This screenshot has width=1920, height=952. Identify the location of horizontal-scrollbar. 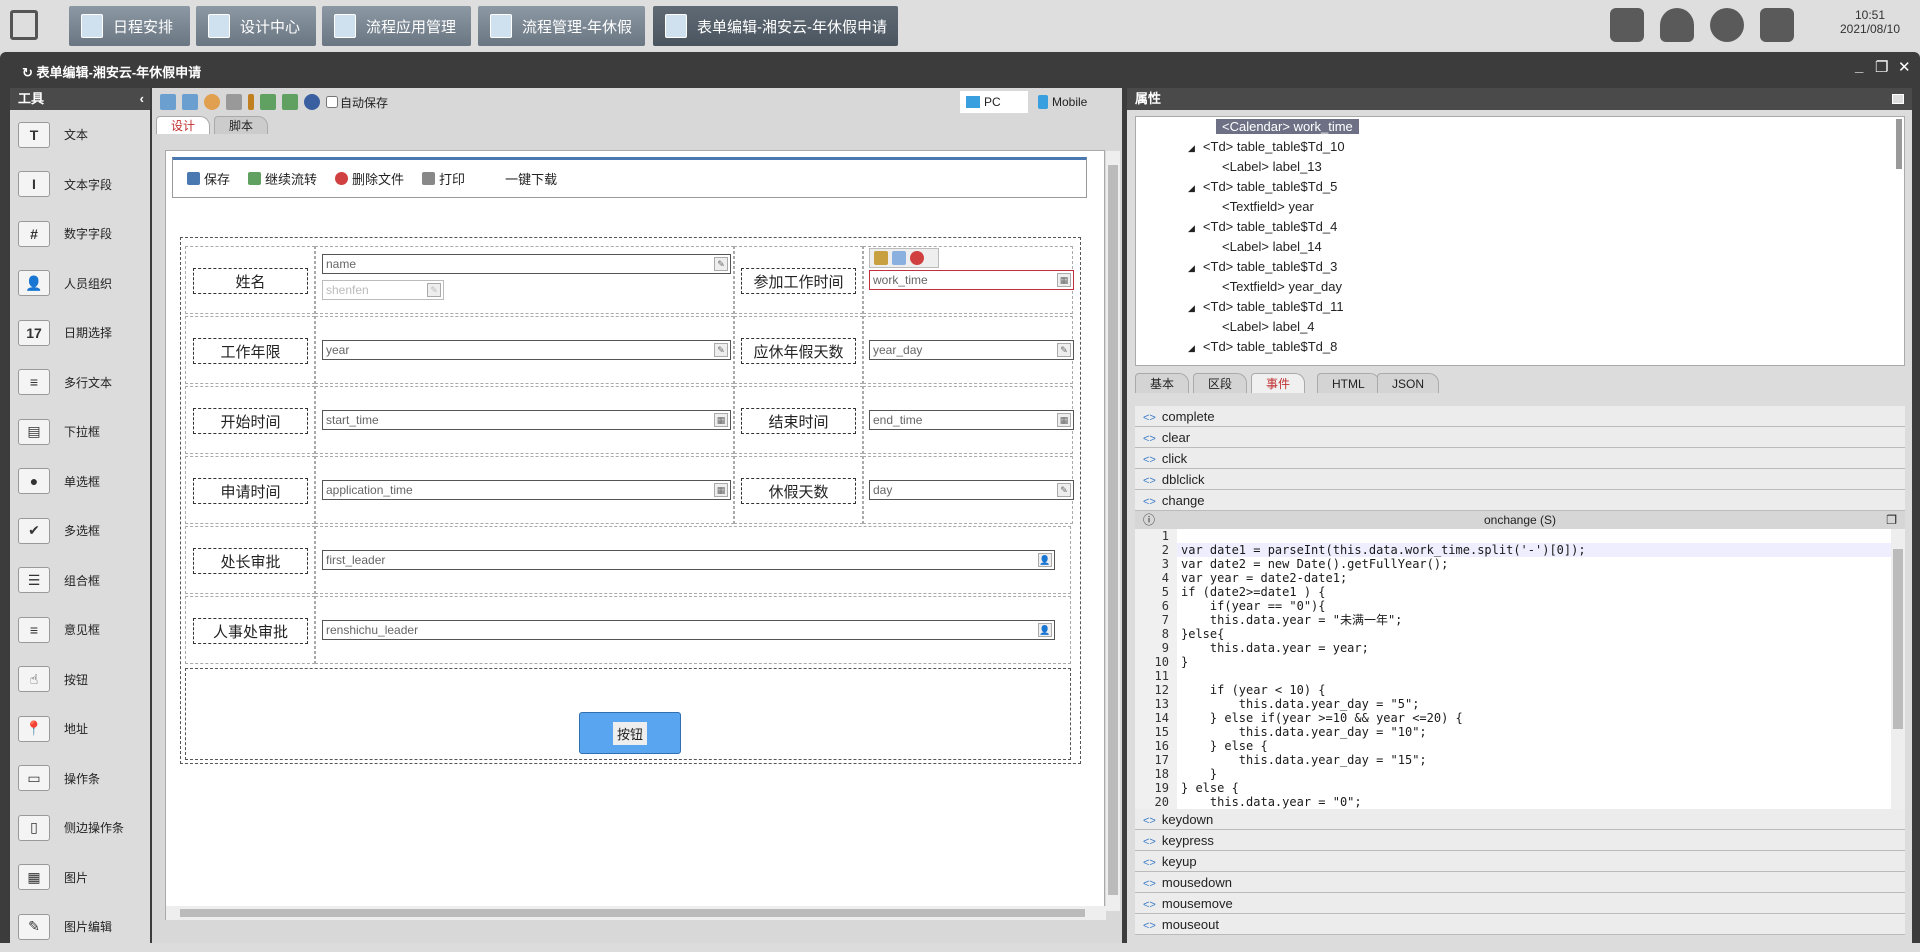
(636, 913).